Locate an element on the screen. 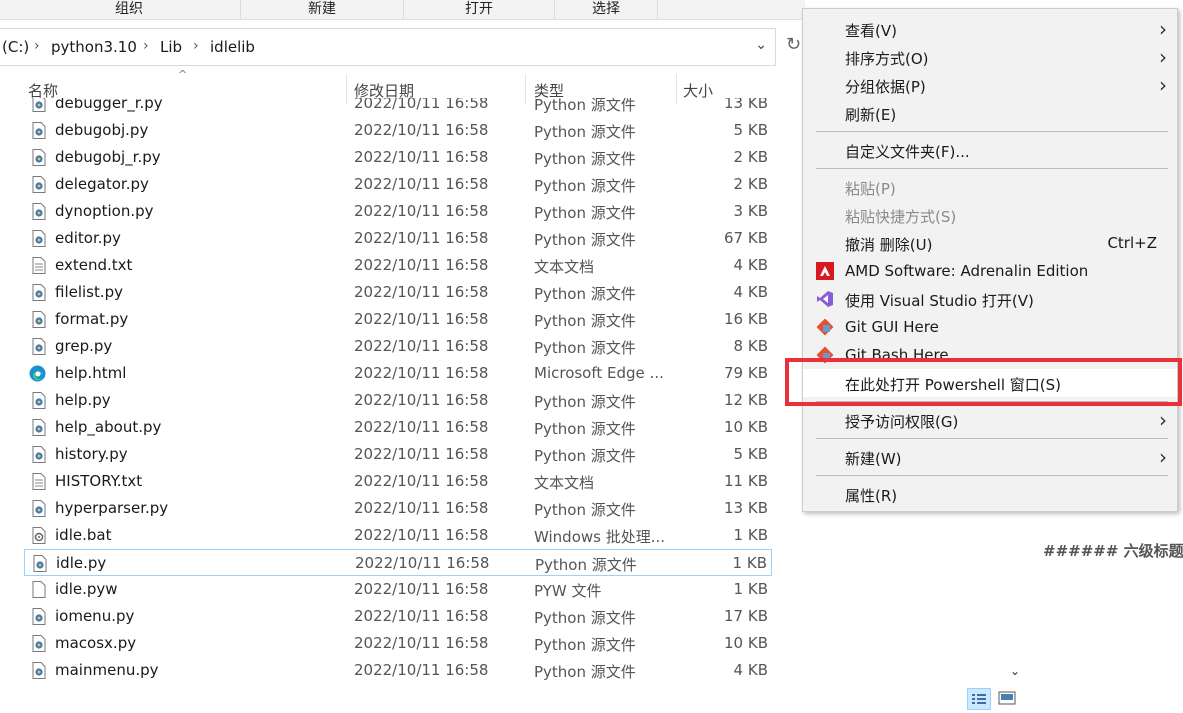  ribbon-group-open: 打开 is located at coordinates (479, 9).